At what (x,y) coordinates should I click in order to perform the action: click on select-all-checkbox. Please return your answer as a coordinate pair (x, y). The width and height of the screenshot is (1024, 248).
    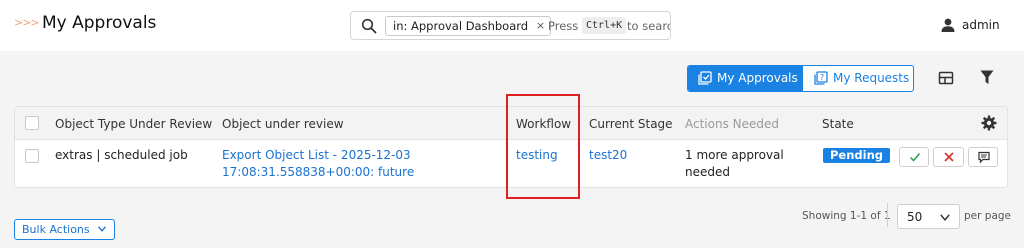
    Looking at the image, I should click on (32, 123).